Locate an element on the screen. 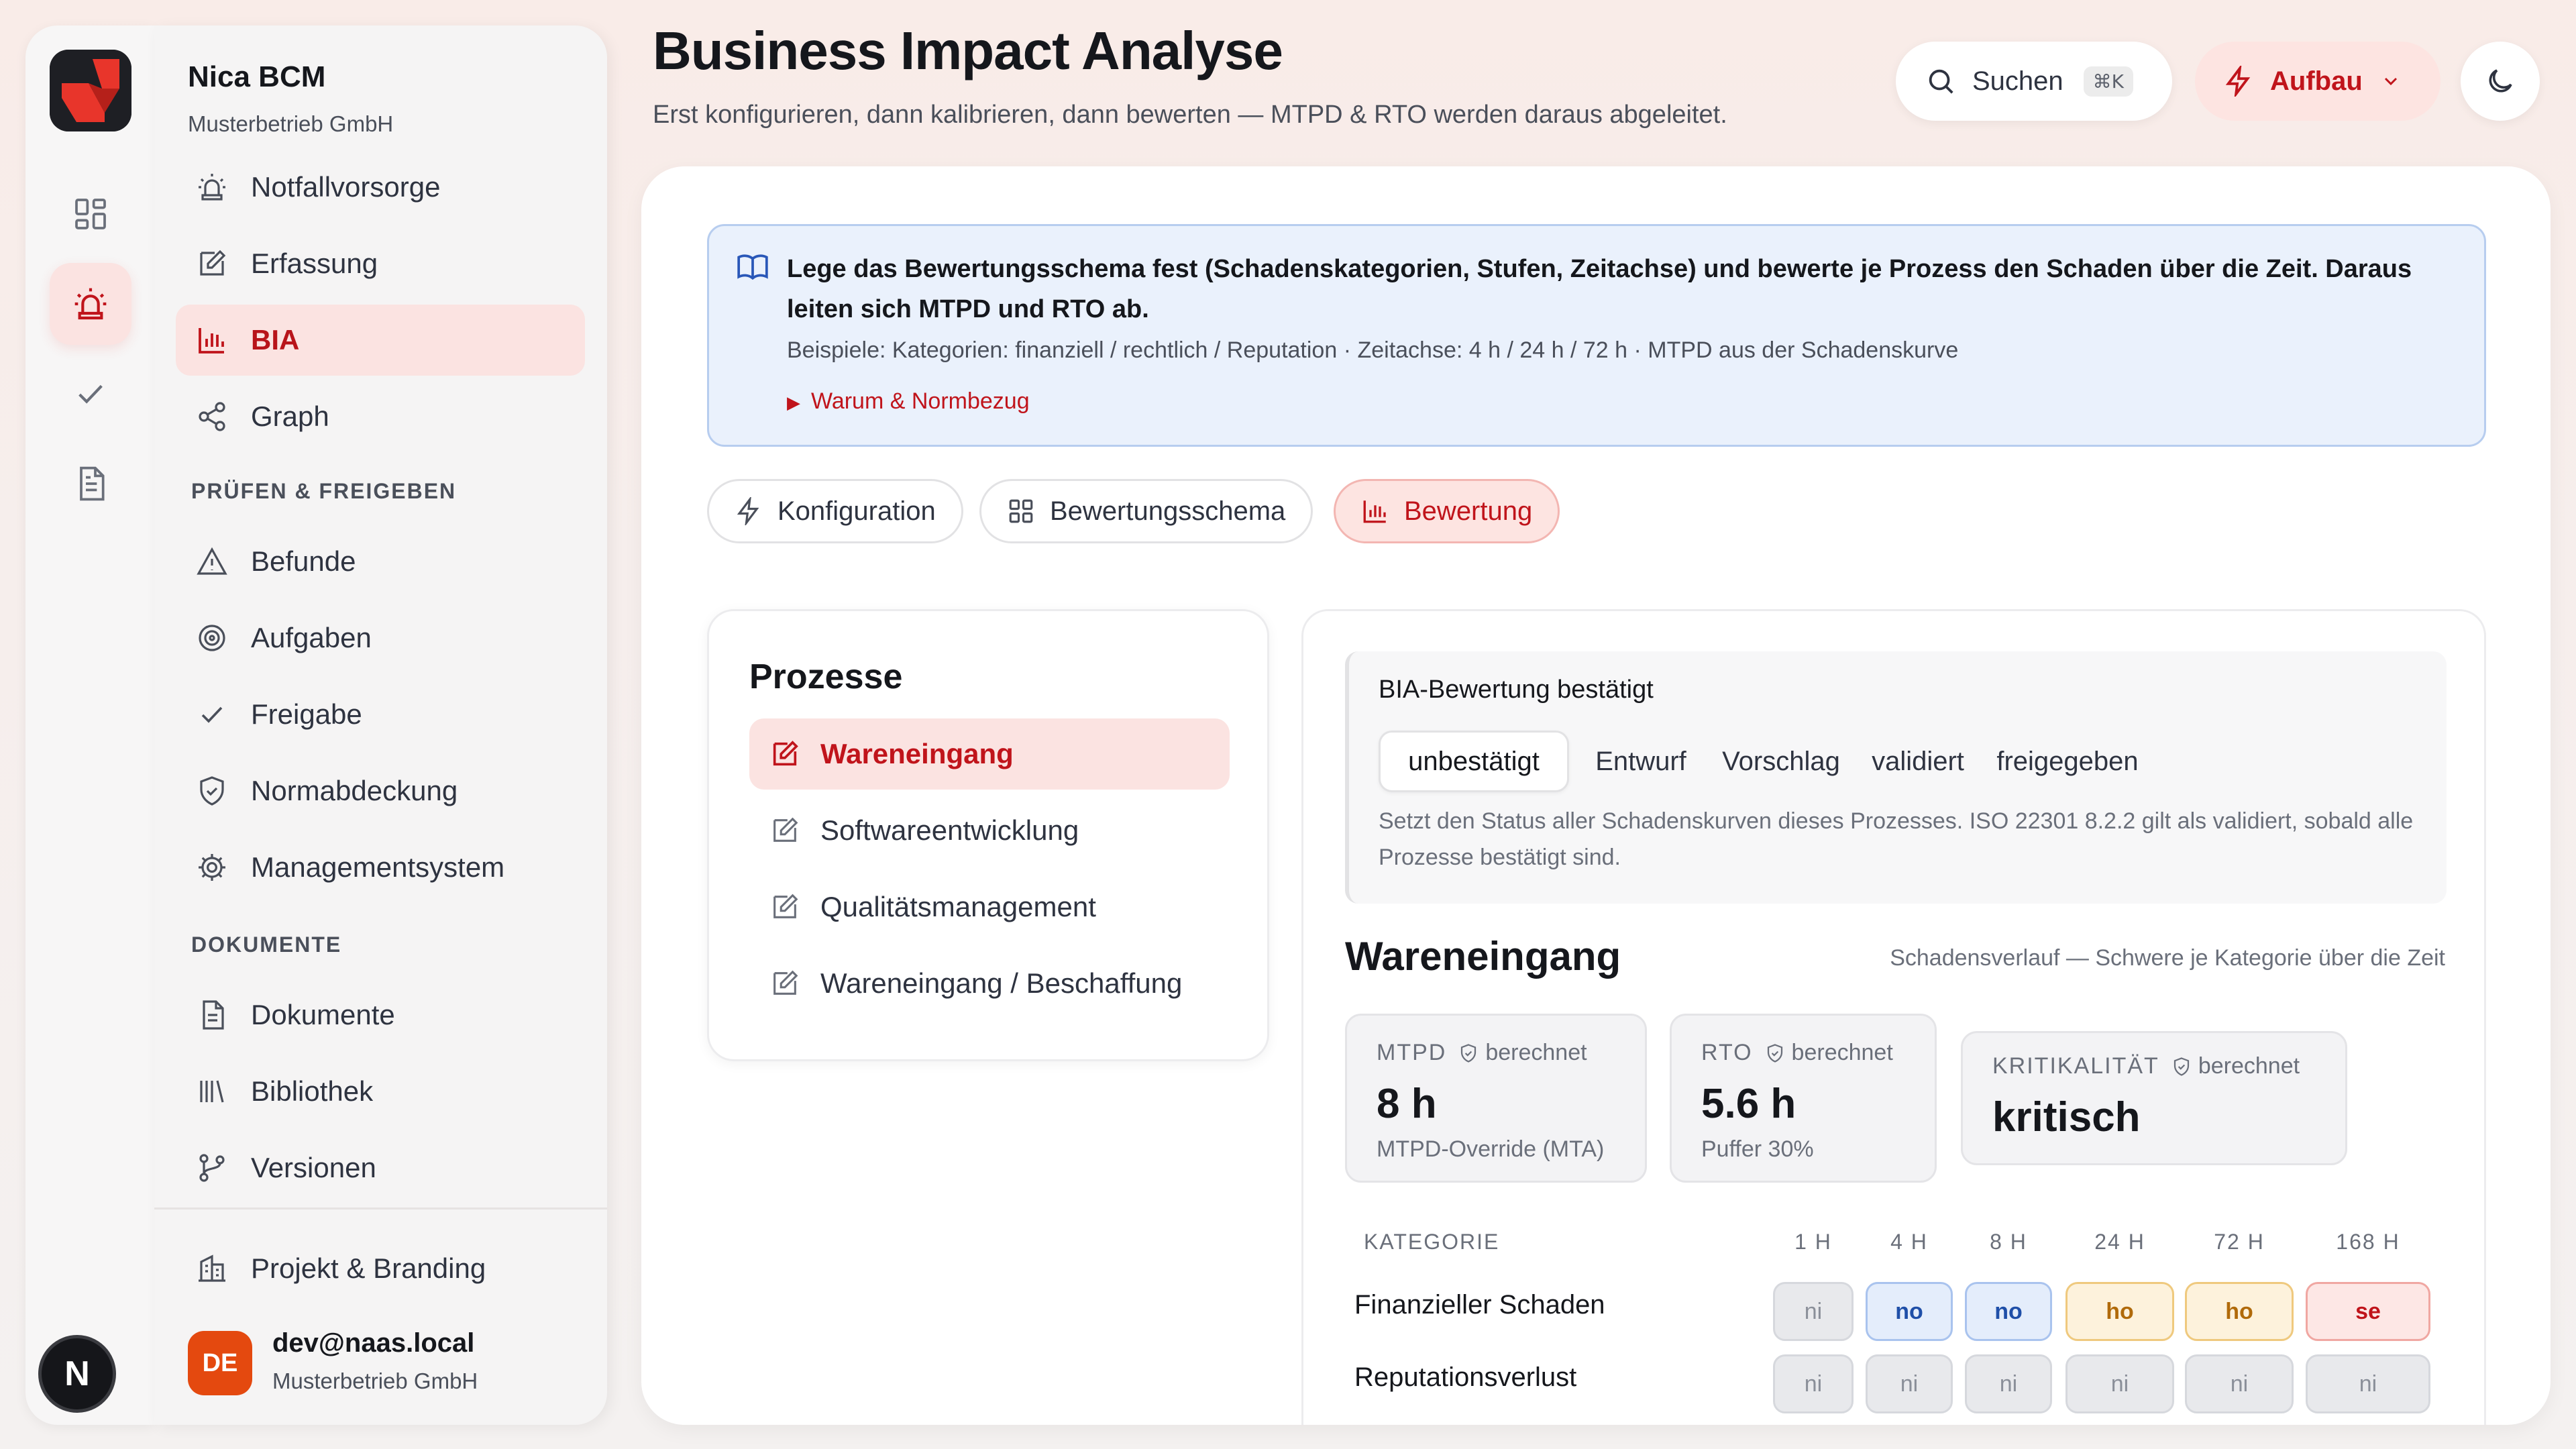  mode-label: Aufbau is located at coordinates (2316, 81).